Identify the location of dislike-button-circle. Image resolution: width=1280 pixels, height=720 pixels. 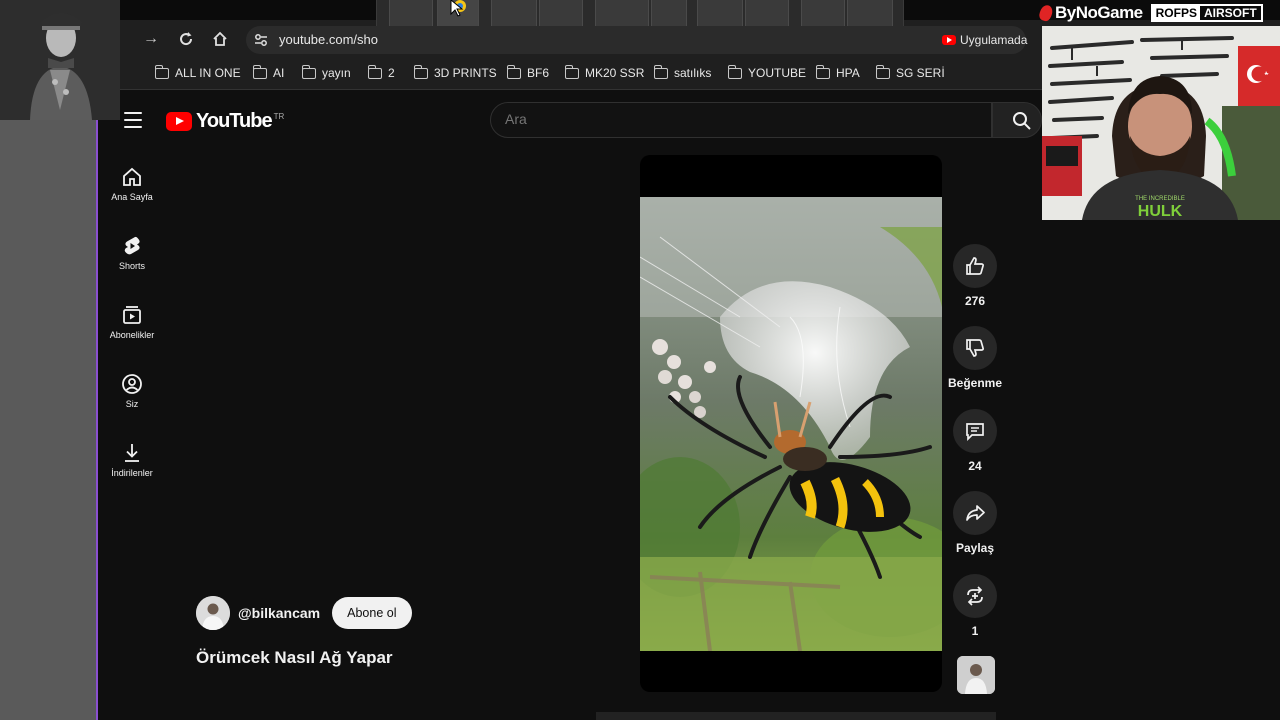
(975, 348).